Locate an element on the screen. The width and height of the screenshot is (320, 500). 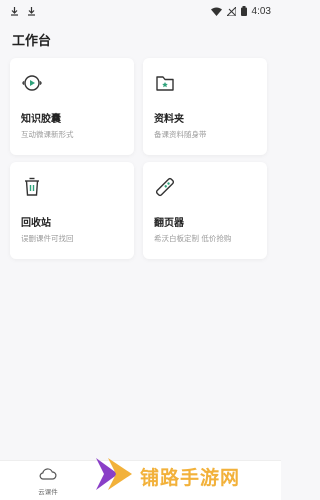
wifi-icon is located at coordinates (216, 11).